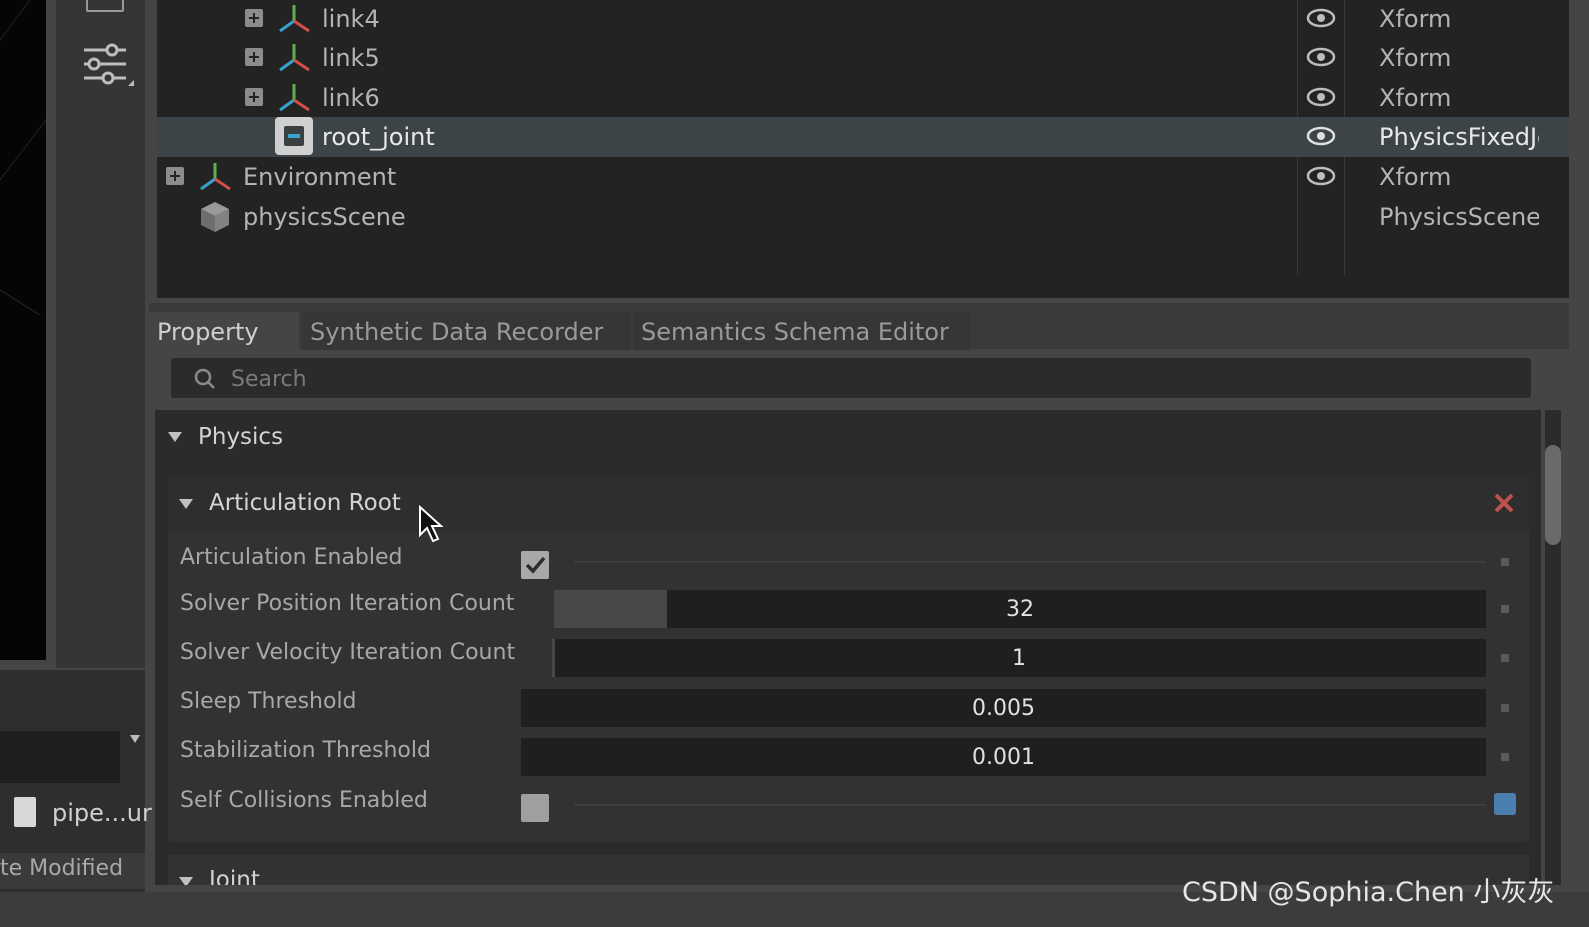 This screenshot has height=927, width=1589. What do you see at coordinates (863, 217) in the screenshot?
I see `tree-row-physicsscene: physicsScene PhysicsScene` at bounding box center [863, 217].